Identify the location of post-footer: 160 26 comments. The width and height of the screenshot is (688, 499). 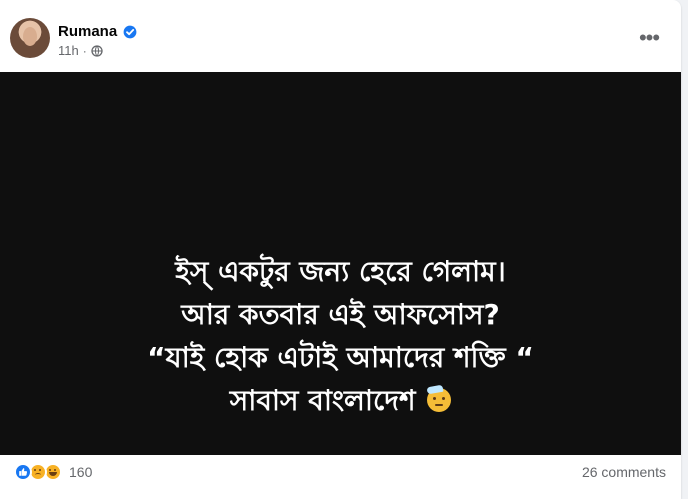
(340, 477).